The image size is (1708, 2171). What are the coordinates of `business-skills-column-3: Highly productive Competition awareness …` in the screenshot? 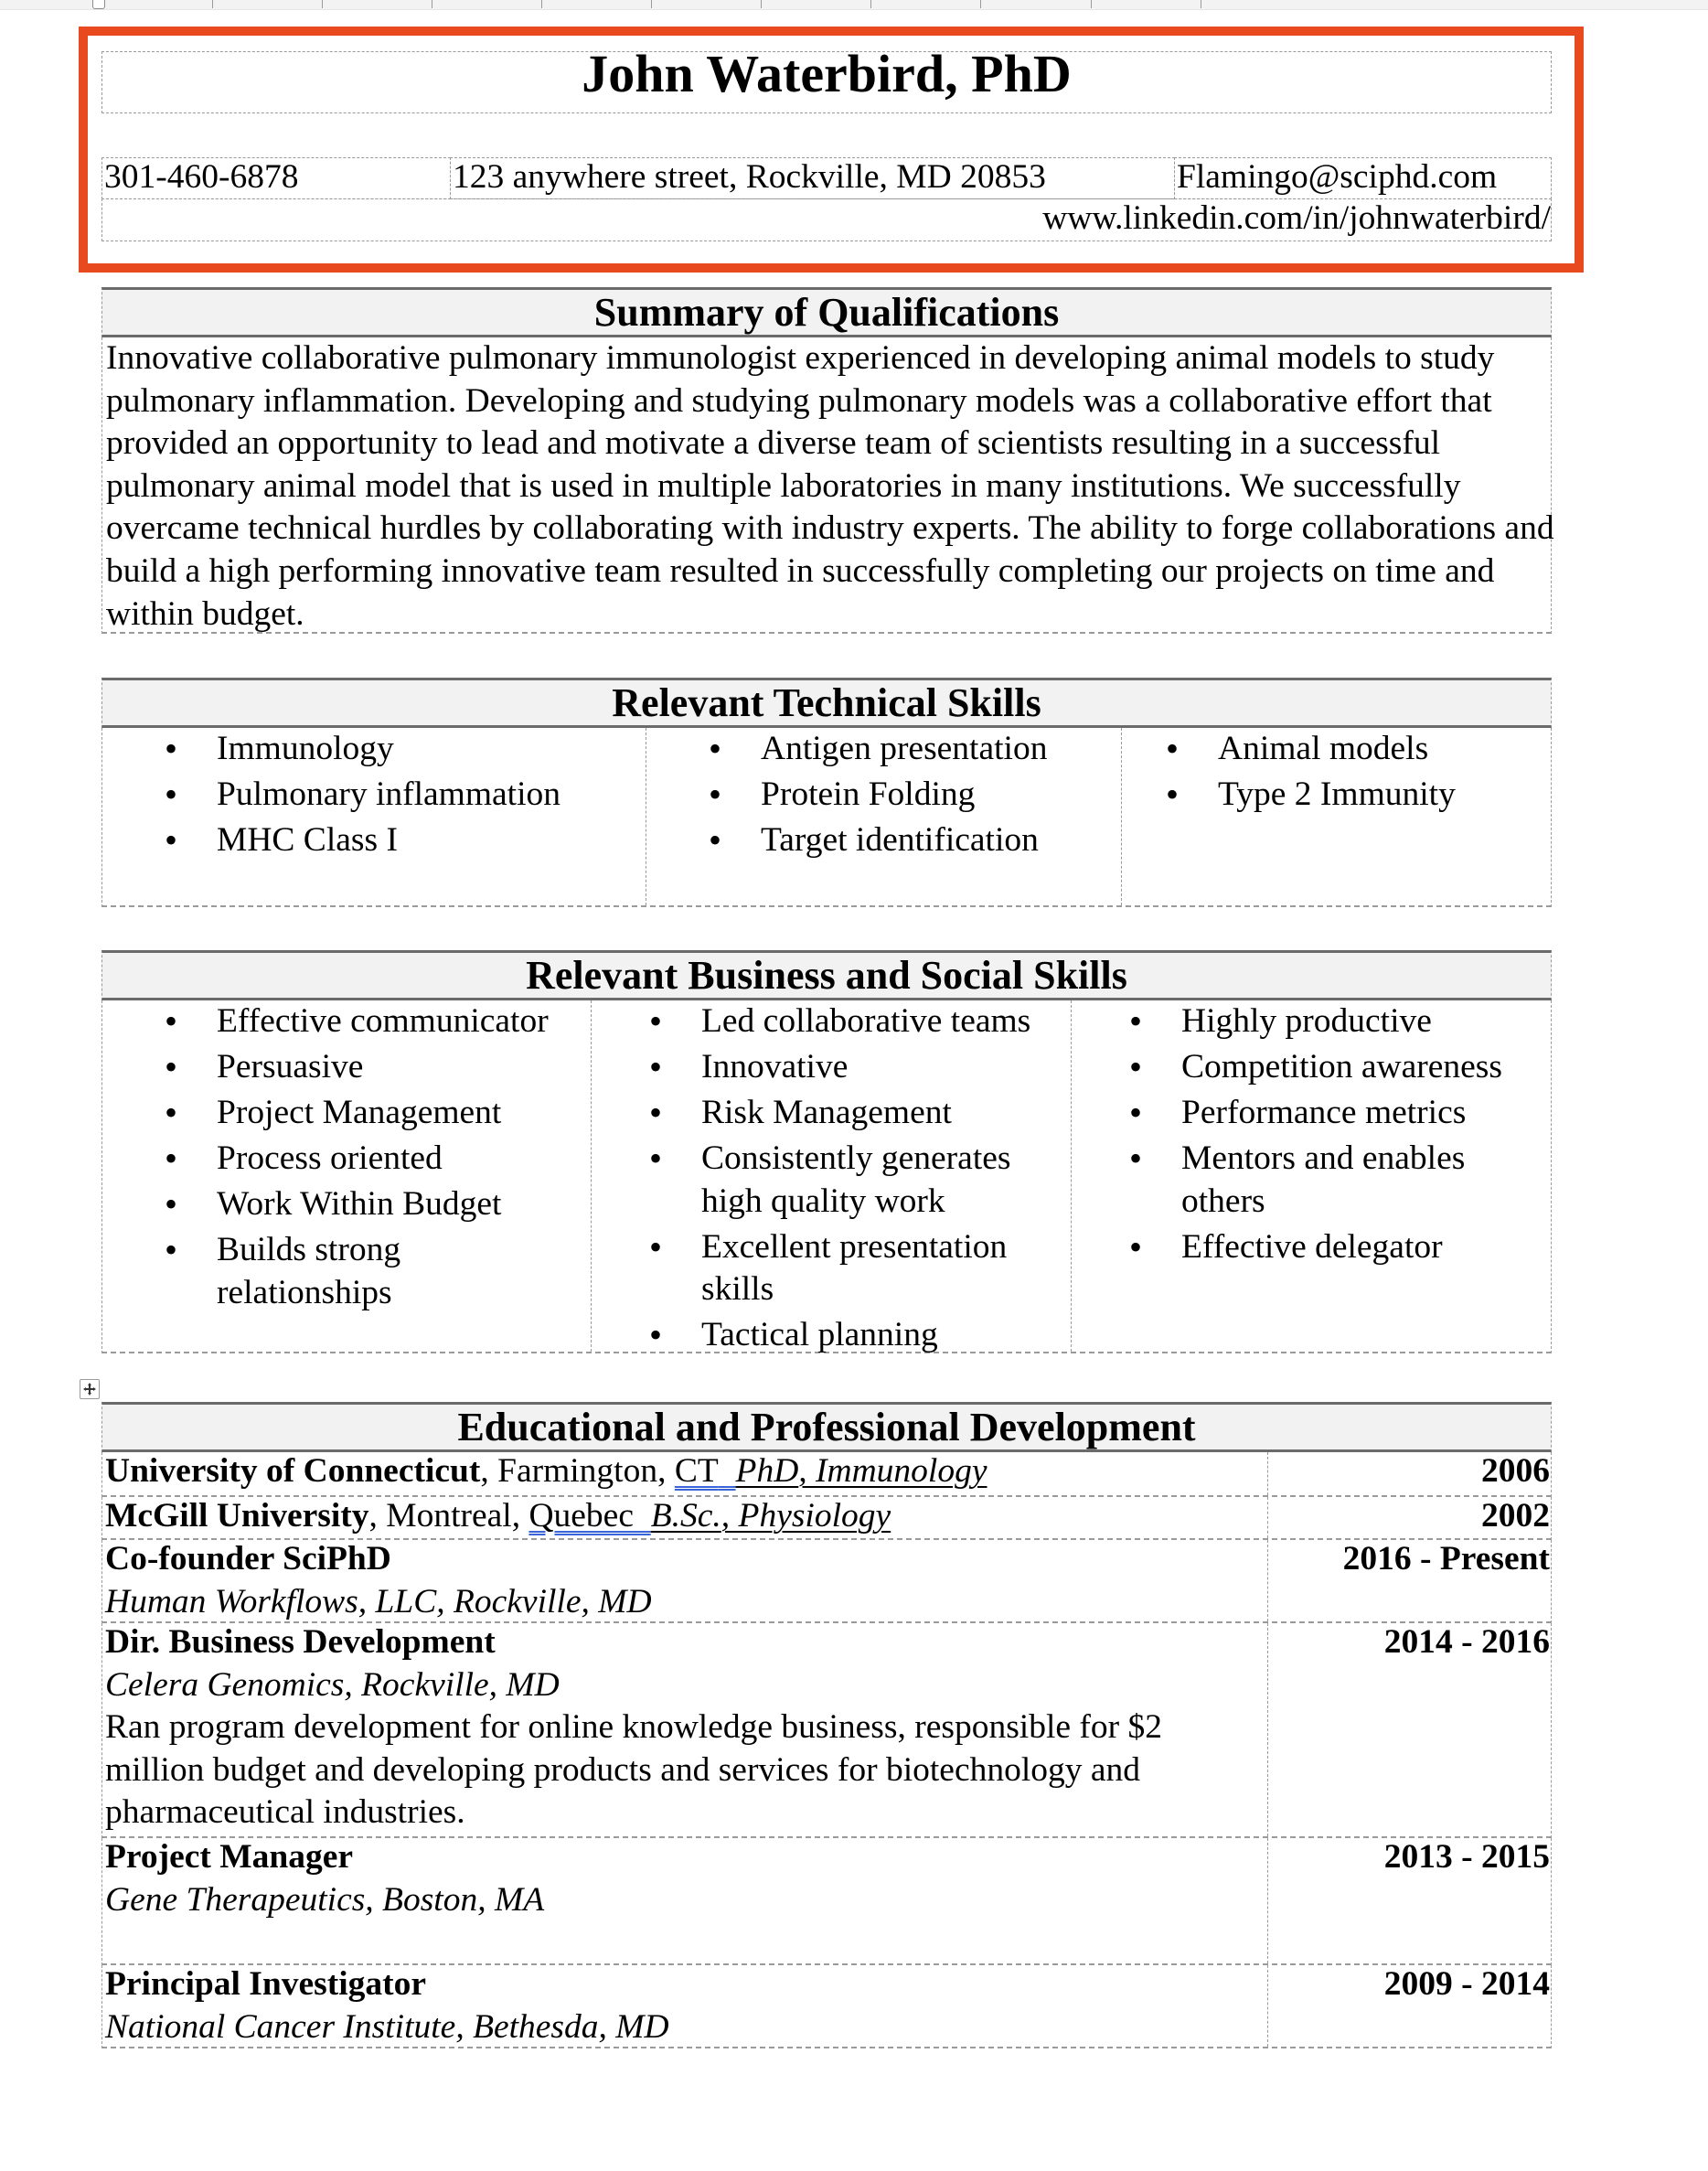 It's located at (1311, 1176).